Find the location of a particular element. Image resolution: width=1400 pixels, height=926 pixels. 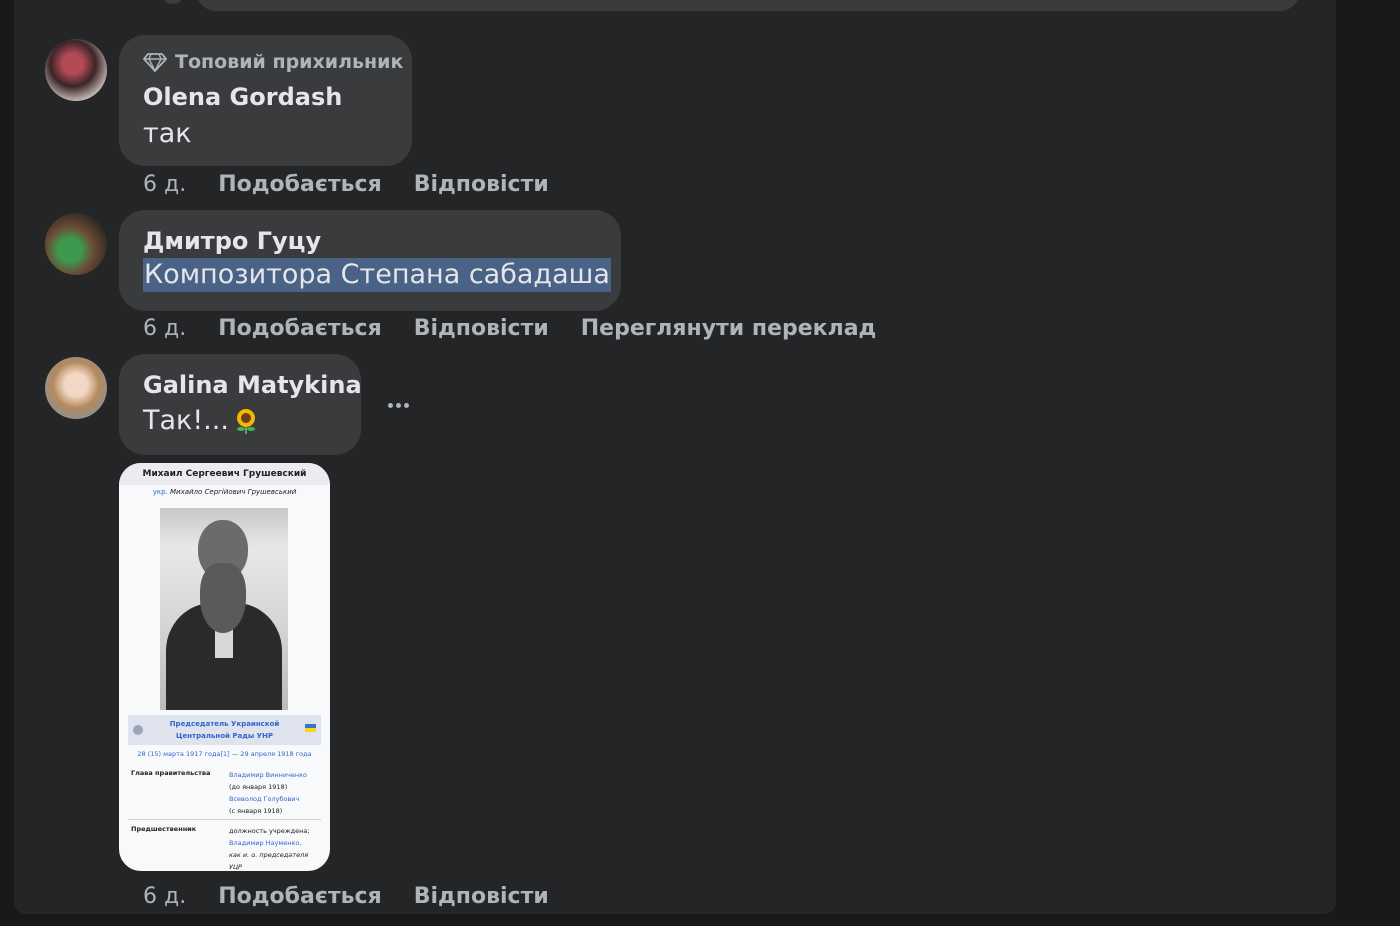

wiki-row-key: Глава правительства is located at coordinates (171, 773).